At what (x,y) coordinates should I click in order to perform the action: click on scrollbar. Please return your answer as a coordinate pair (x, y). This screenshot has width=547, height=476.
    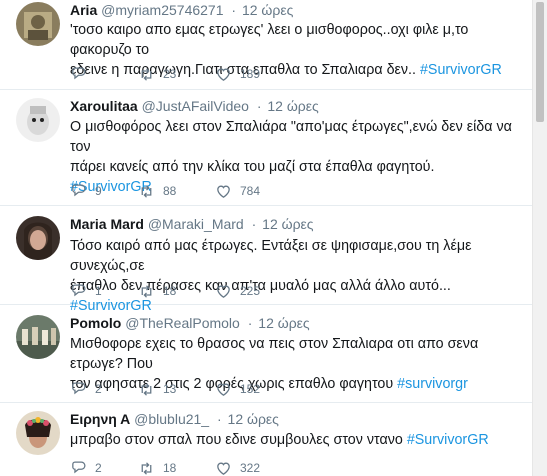
    Looking at the image, I should click on (539, 238).